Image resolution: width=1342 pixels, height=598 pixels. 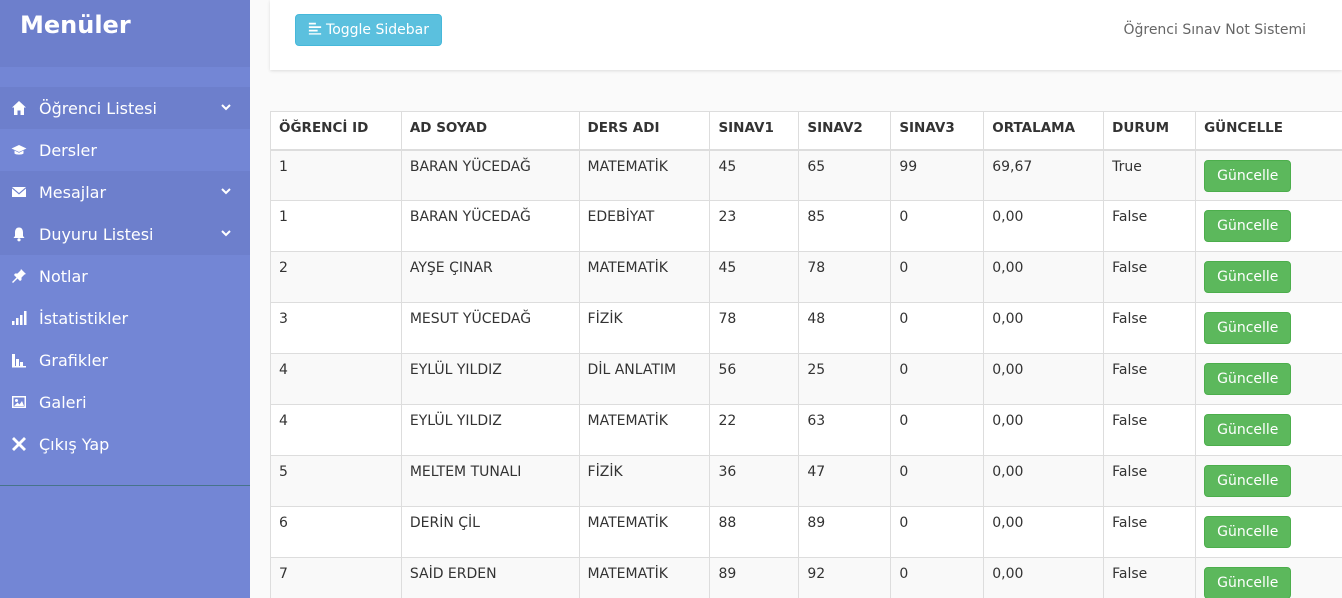 I want to click on student-id-cell: 6, so click(x=336, y=532).